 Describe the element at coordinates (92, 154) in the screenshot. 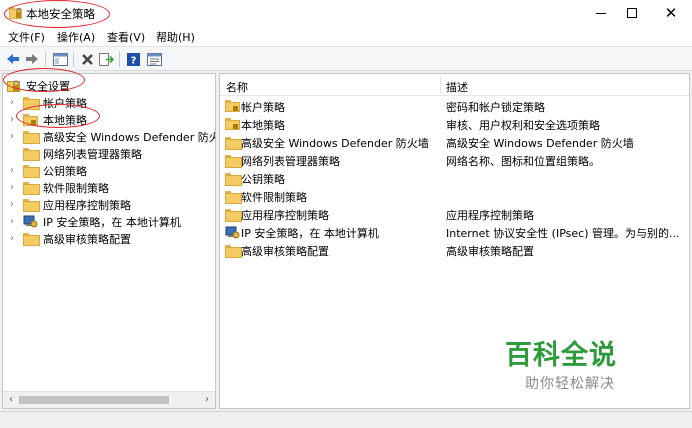

I see `tree-item-label: 网络列表管理器策略` at that location.